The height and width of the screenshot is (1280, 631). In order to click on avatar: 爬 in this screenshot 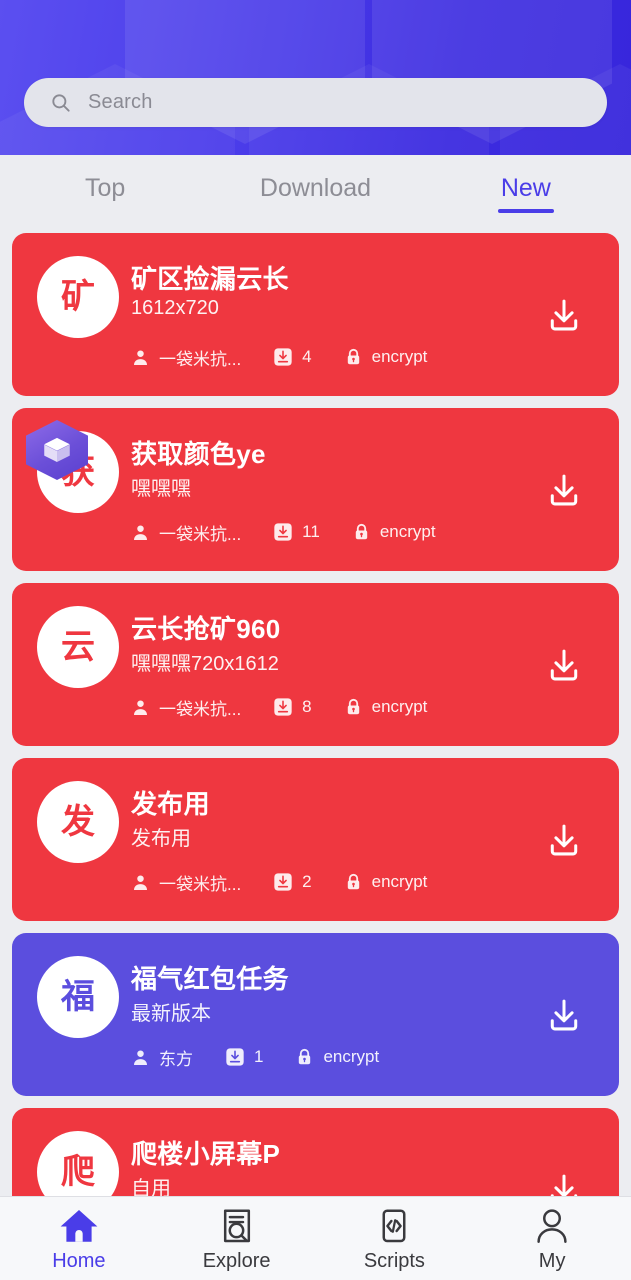, I will do `click(78, 1165)`.